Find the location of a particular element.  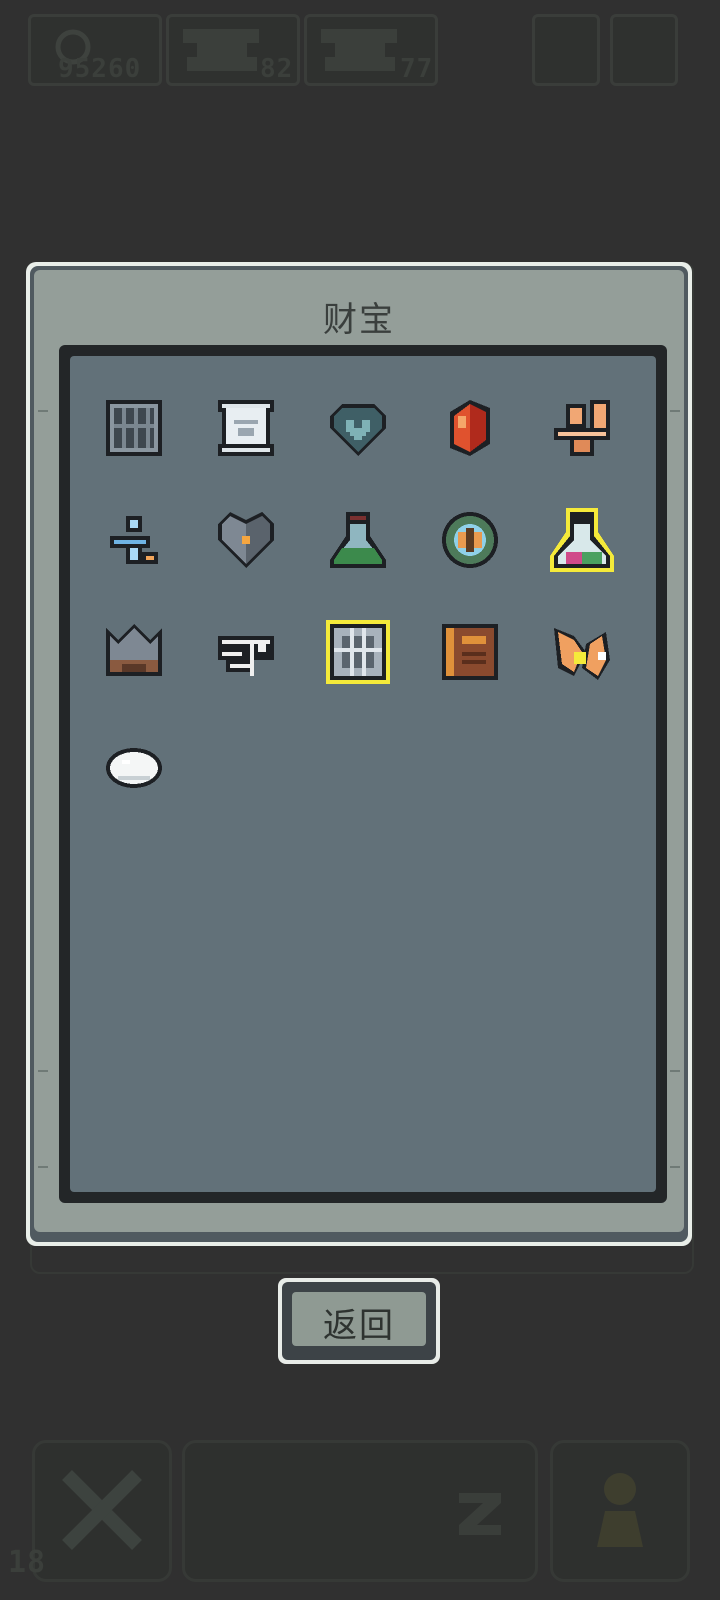

treasure-slot-scroll is located at coordinates (246, 428).